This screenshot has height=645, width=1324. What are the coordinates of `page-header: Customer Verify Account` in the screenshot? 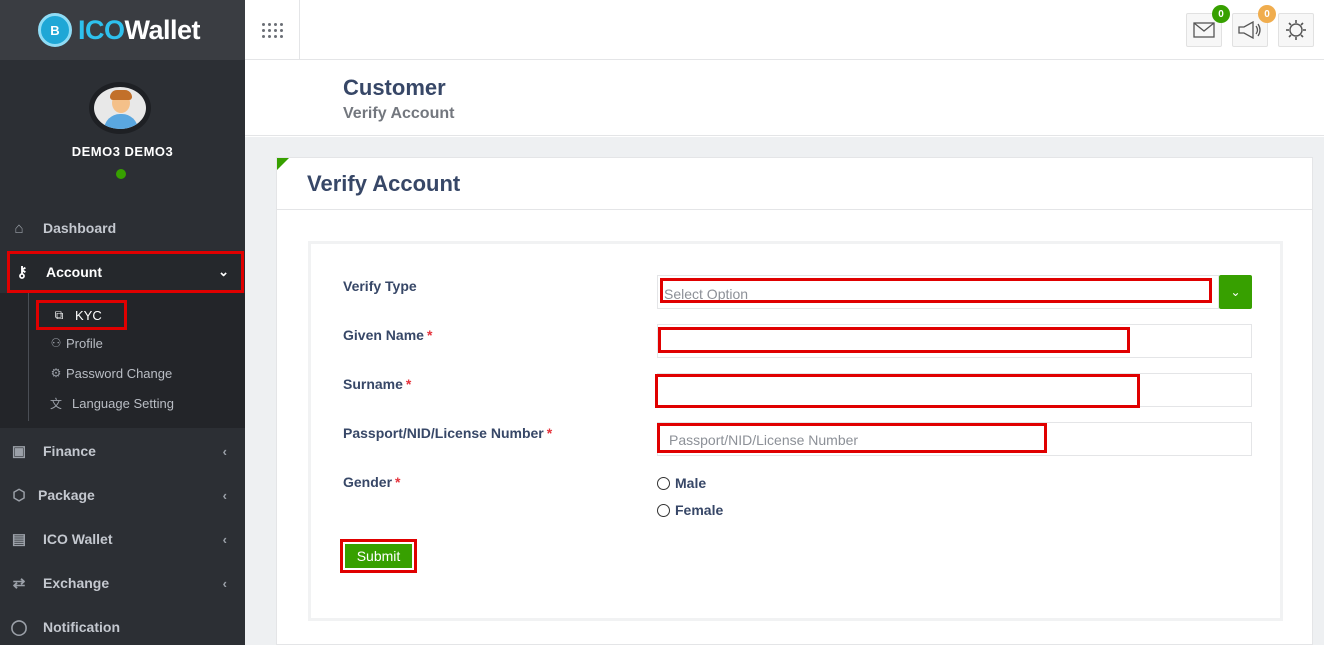 It's located at (784, 98).